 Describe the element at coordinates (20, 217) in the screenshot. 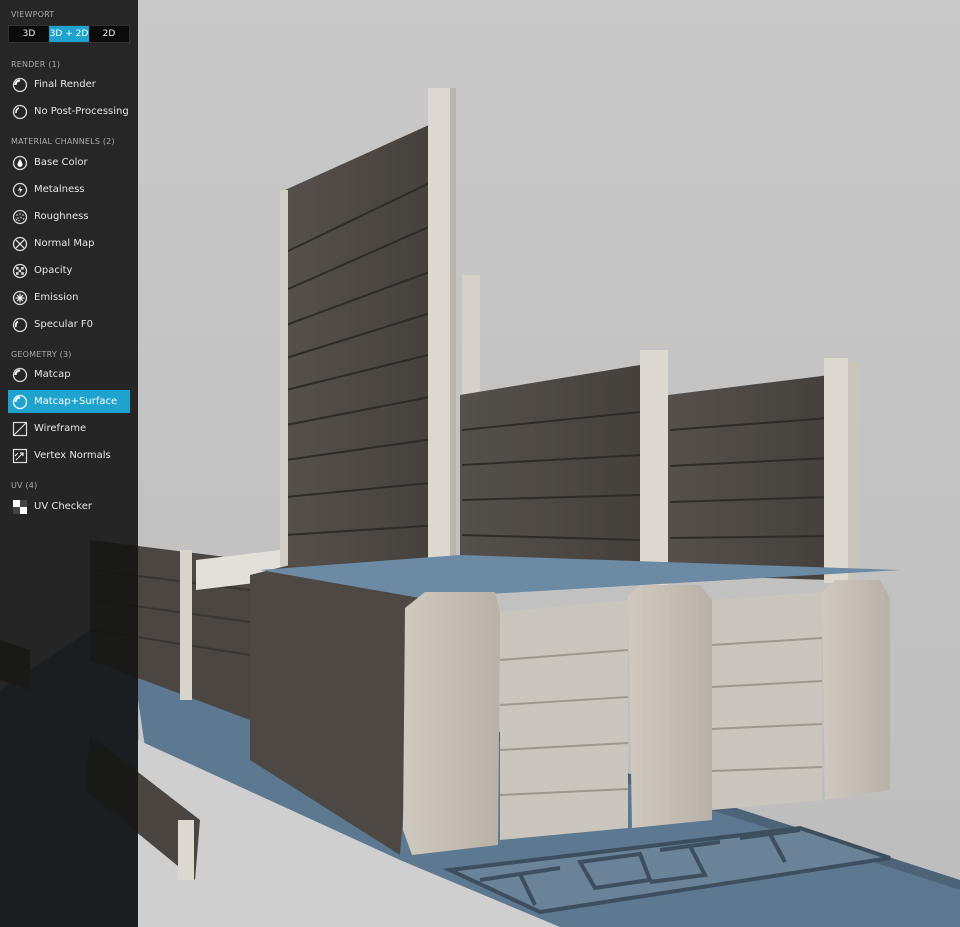

I see `roughness-icon` at that location.